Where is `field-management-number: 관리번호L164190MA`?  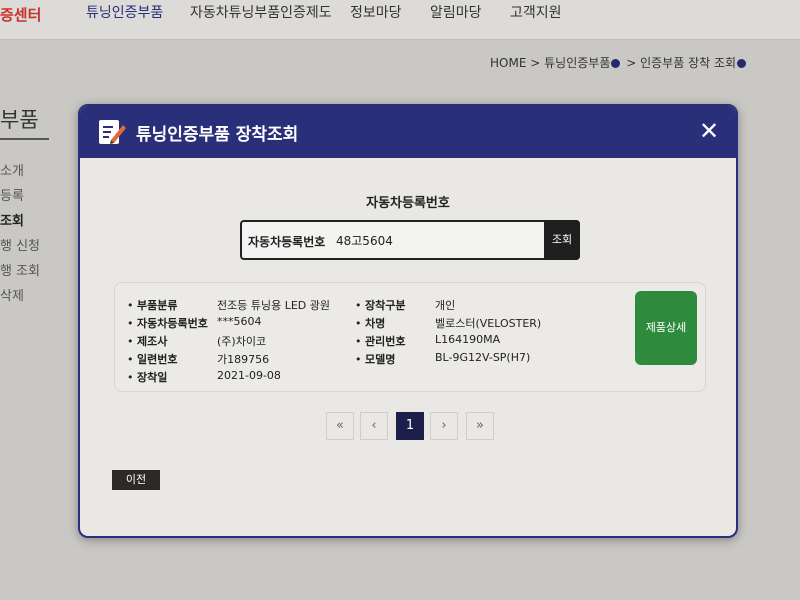
field-management-number: 관리번호L164190MA is located at coordinates (427, 341).